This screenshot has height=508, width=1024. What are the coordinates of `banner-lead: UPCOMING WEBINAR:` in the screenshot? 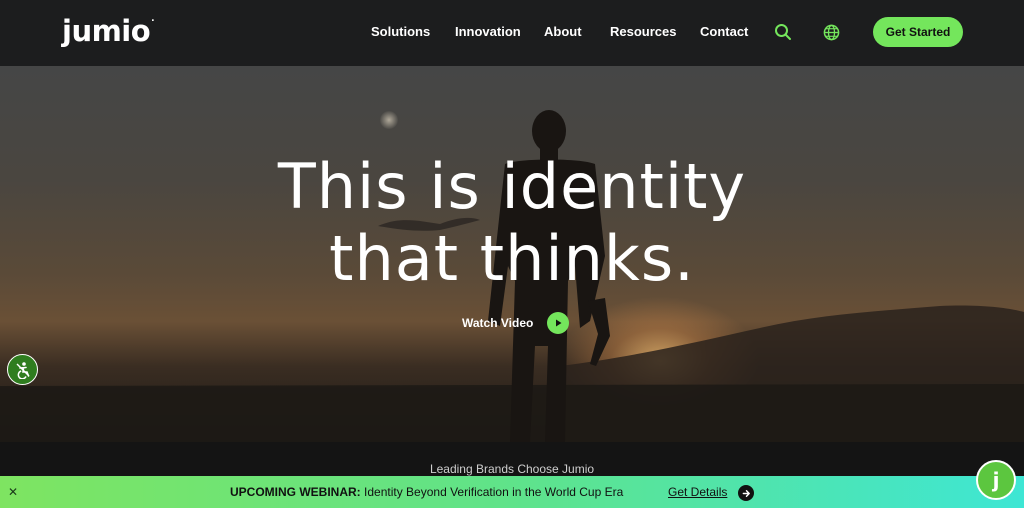 It's located at (295, 492).